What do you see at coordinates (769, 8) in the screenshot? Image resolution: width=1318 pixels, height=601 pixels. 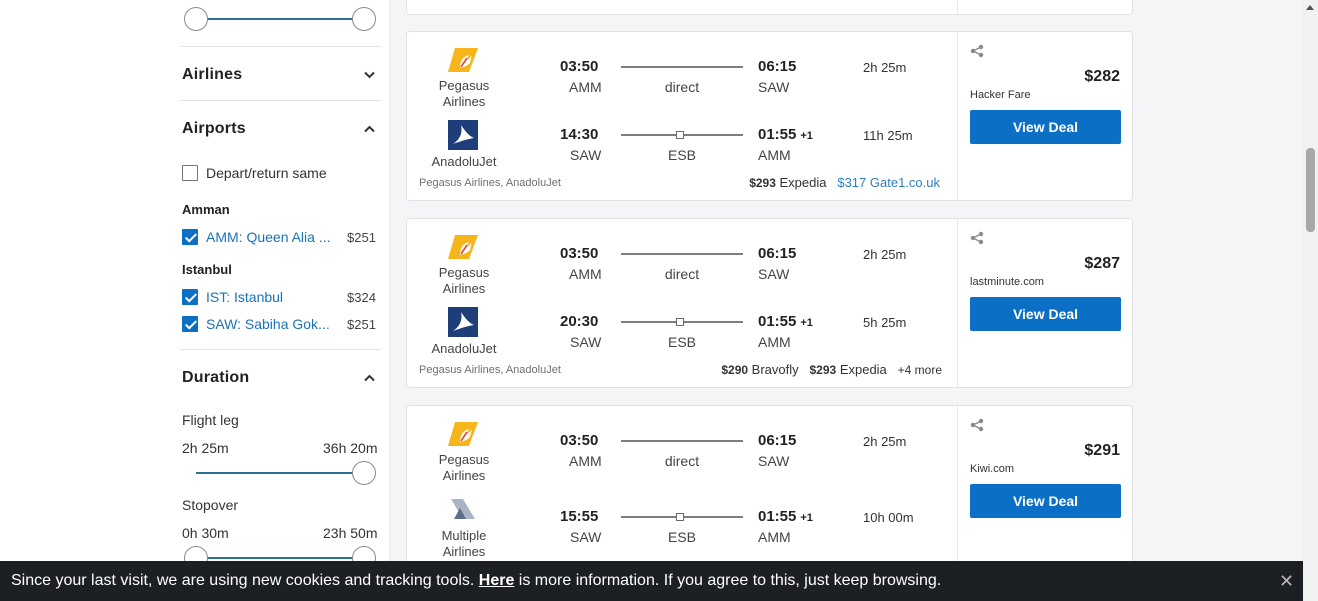 I see `previous-result-card` at bounding box center [769, 8].